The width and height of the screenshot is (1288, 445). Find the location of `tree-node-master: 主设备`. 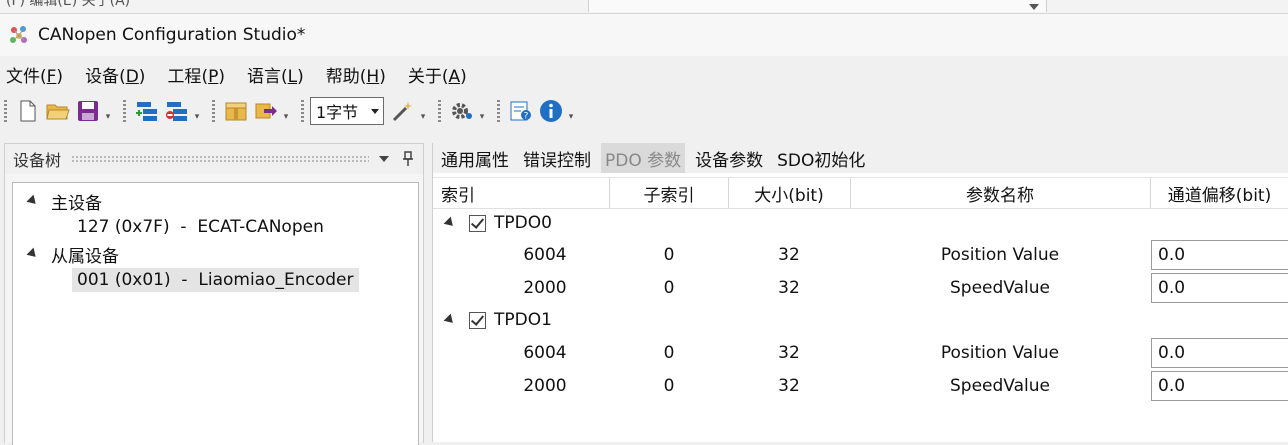

tree-node-master: 主设备 is located at coordinates (63, 201).